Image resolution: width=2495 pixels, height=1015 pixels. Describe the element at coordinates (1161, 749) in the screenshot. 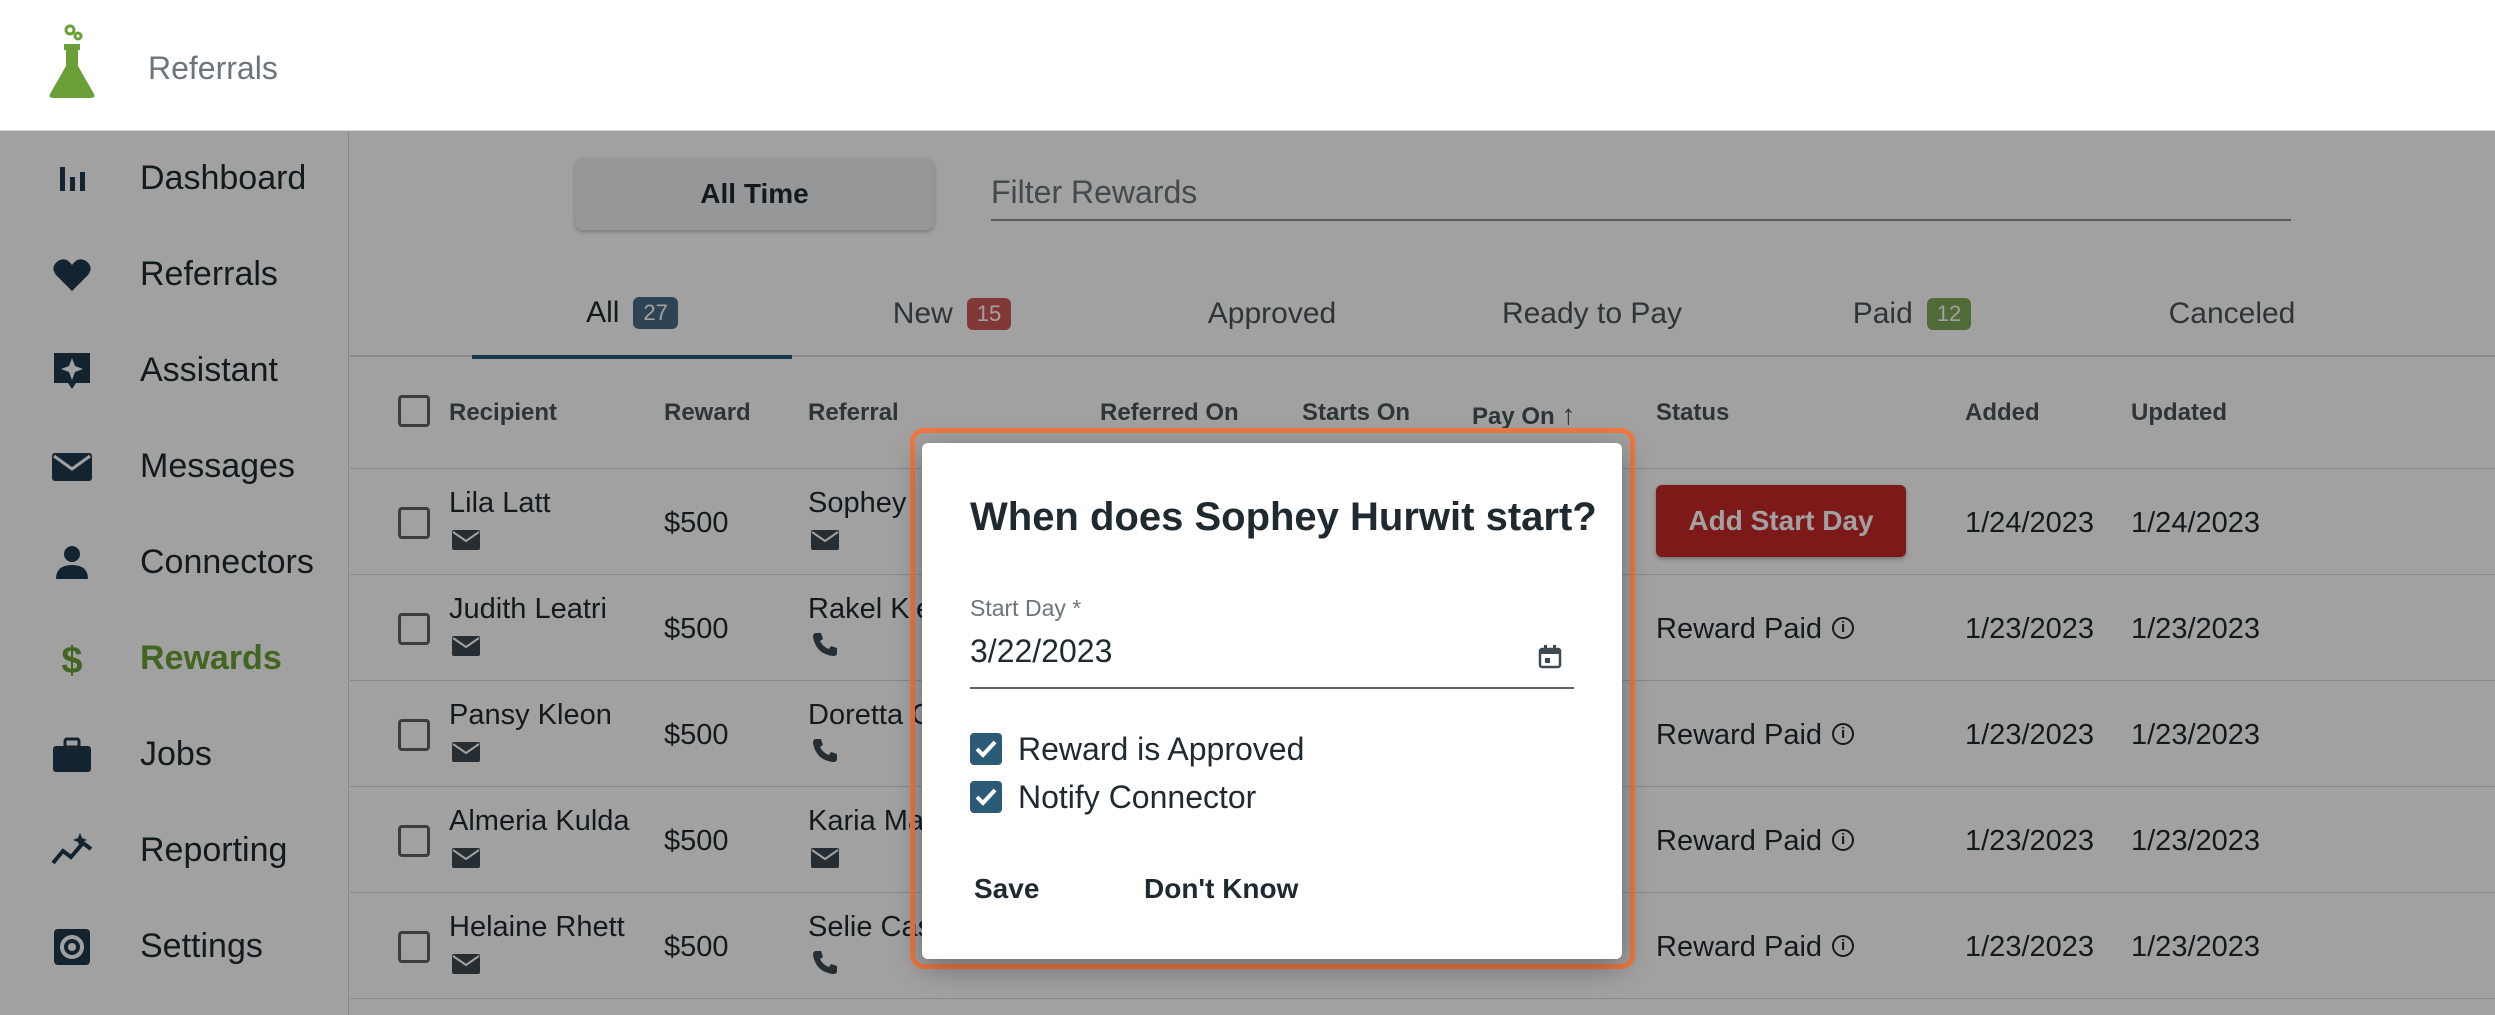

I see `checkbox-label: Reward is Approved` at that location.